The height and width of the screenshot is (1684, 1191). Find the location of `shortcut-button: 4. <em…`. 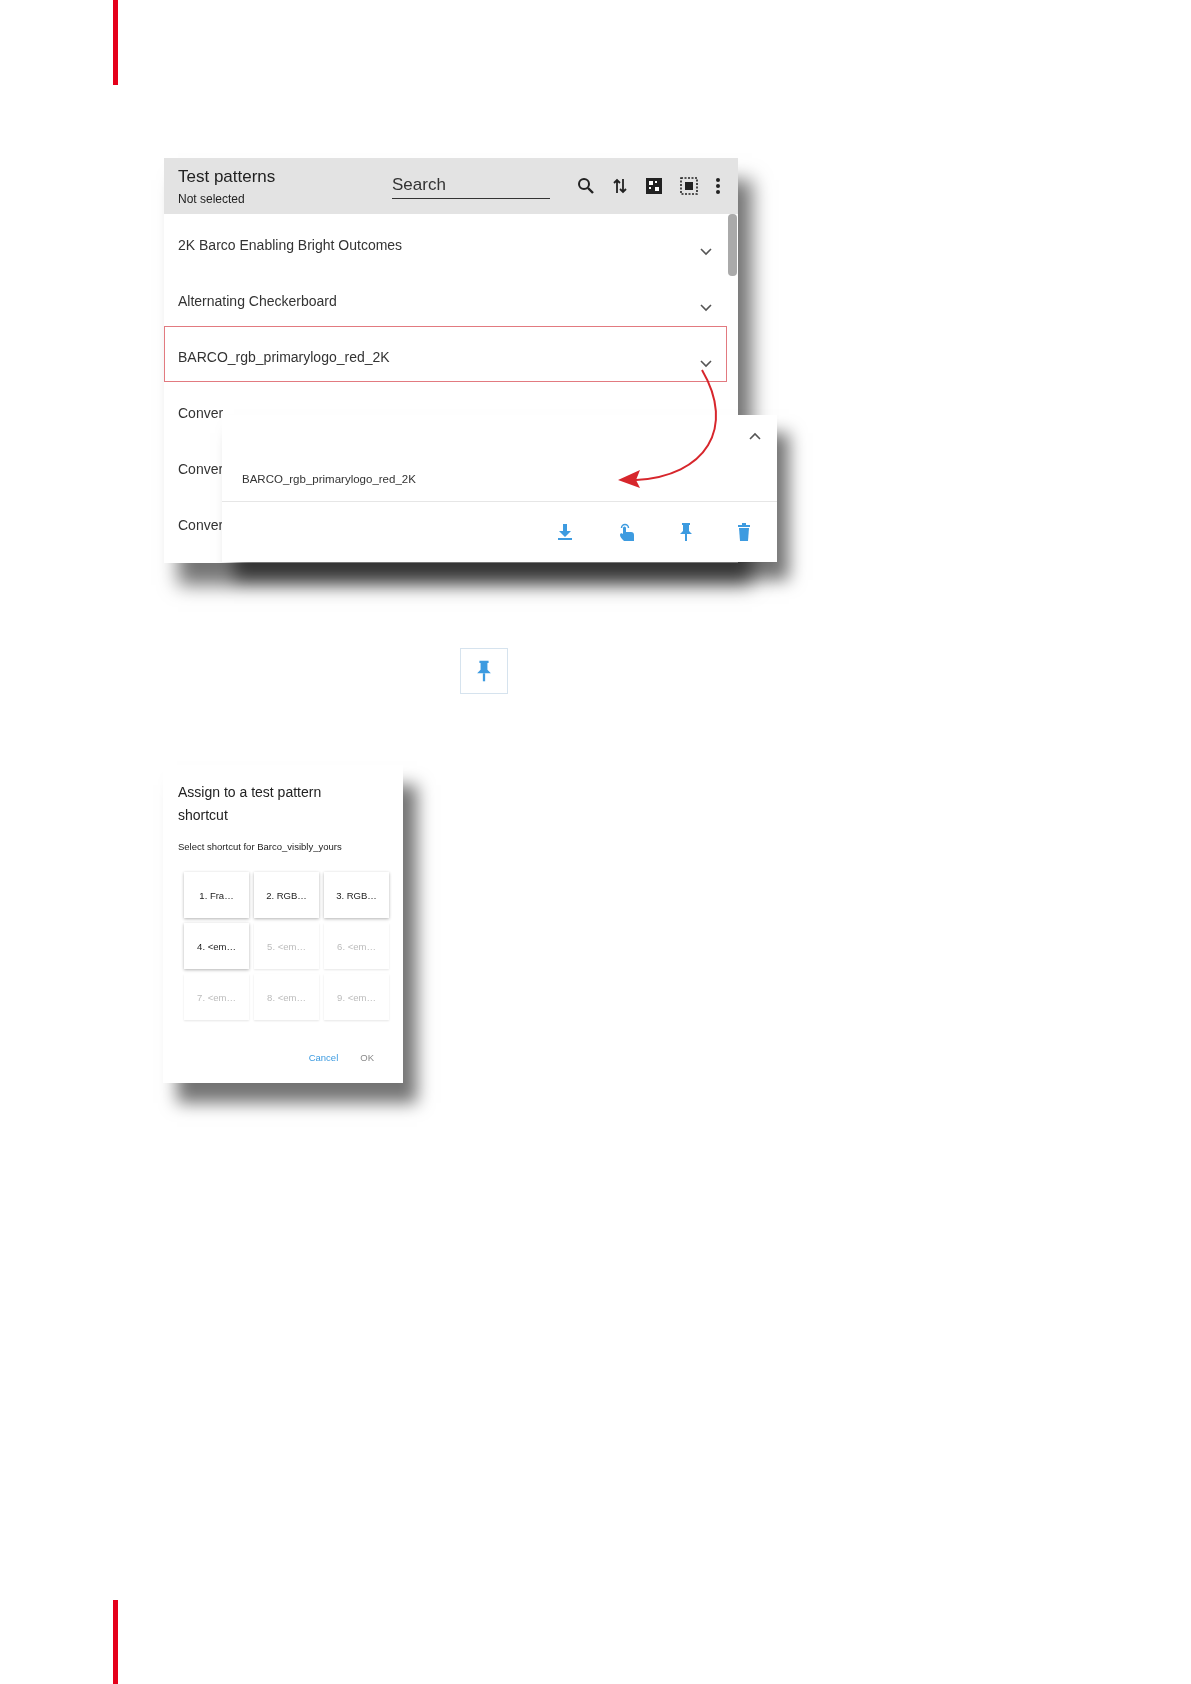

shortcut-button: 4. <em… is located at coordinates (216, 946).